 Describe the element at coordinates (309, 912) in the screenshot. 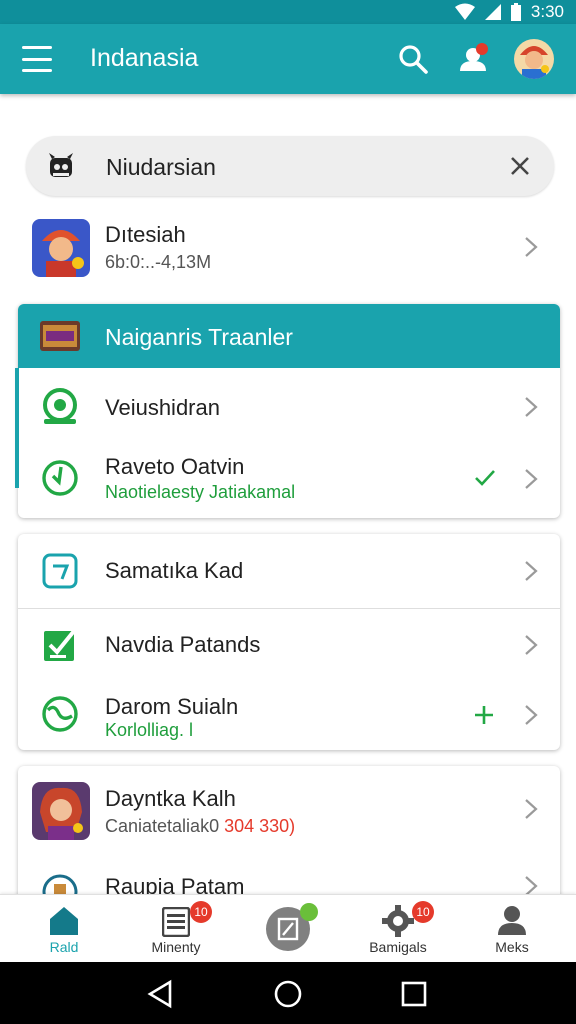

I see `status-dot` at that location.